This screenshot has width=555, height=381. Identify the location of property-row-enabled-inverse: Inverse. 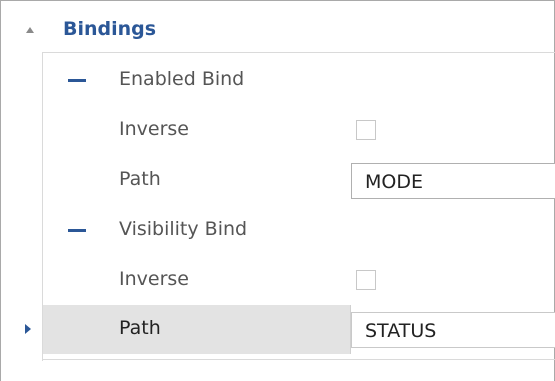
(299, 131).